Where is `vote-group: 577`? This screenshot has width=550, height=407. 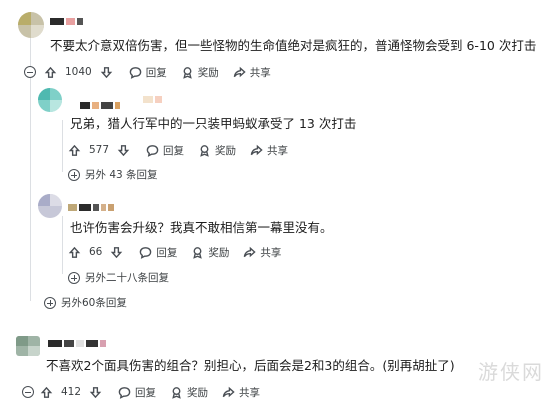
vote-group: 577 is located at coordinates (99, 150).